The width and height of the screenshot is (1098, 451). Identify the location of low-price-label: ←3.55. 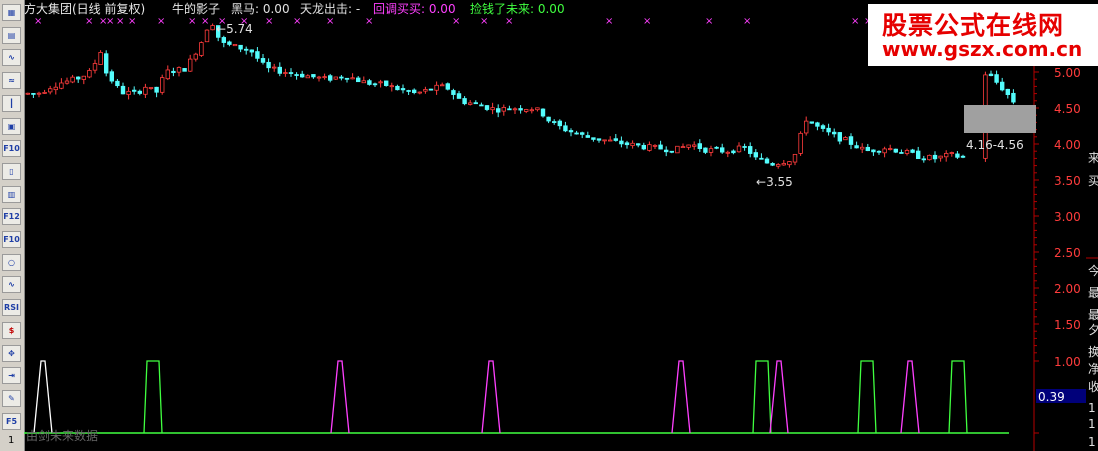
(774, 182).